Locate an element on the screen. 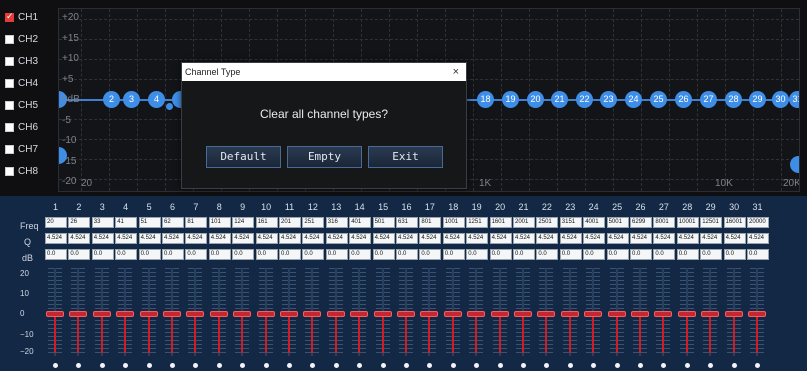 This screenshot has height=371, width=807. band-node-23: 23 is located at coordinates (608, 99).